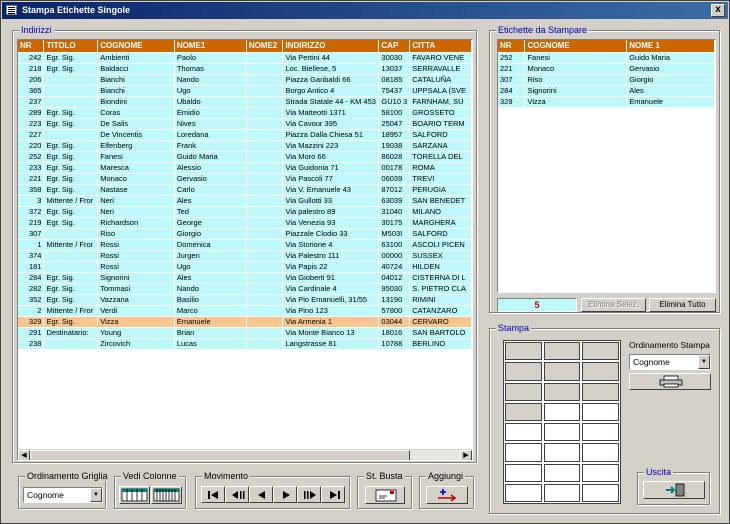  What do you see at coordinates (331, 46) in the screenshot?
I see `indirizzi-col-header: INDIRIZZO` at bounding box center [331, 46].